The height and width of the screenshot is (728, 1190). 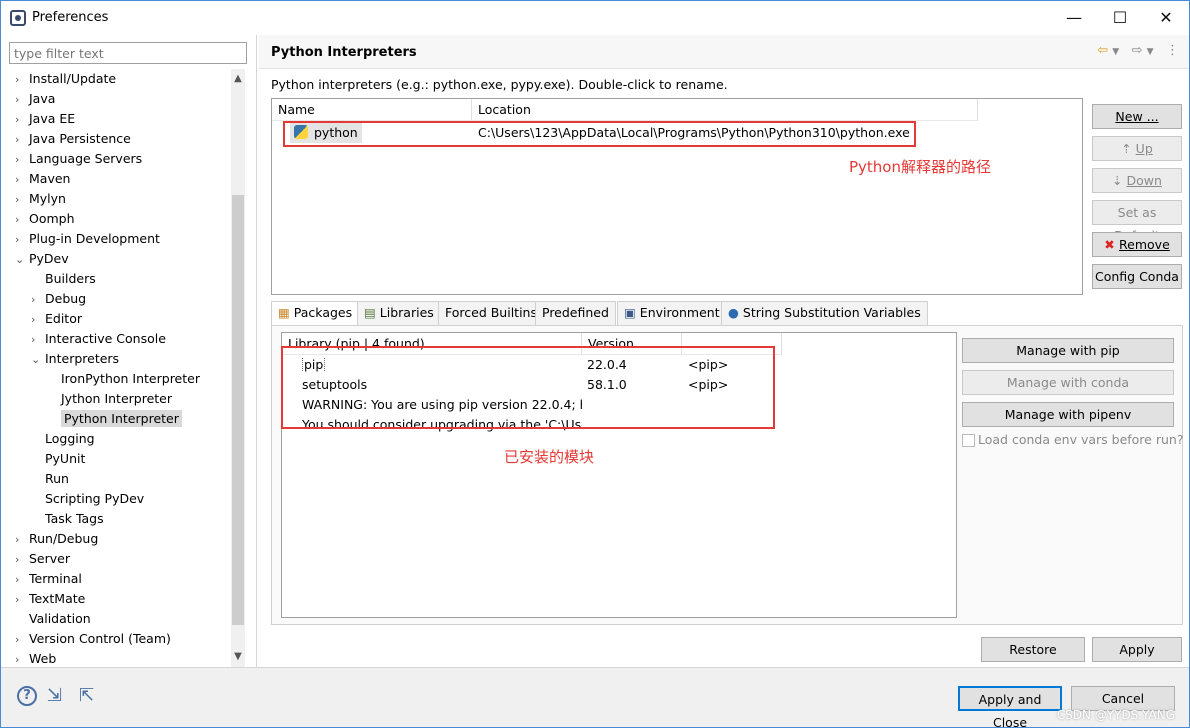 I want to click on minimize-button: —, so click(x=1074, y=18).